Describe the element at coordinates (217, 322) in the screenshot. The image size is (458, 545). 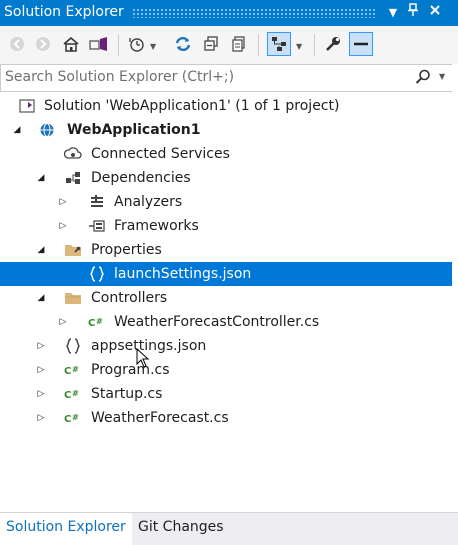
I see `tree-item-label: WeatherForecastController.cs` at that location.